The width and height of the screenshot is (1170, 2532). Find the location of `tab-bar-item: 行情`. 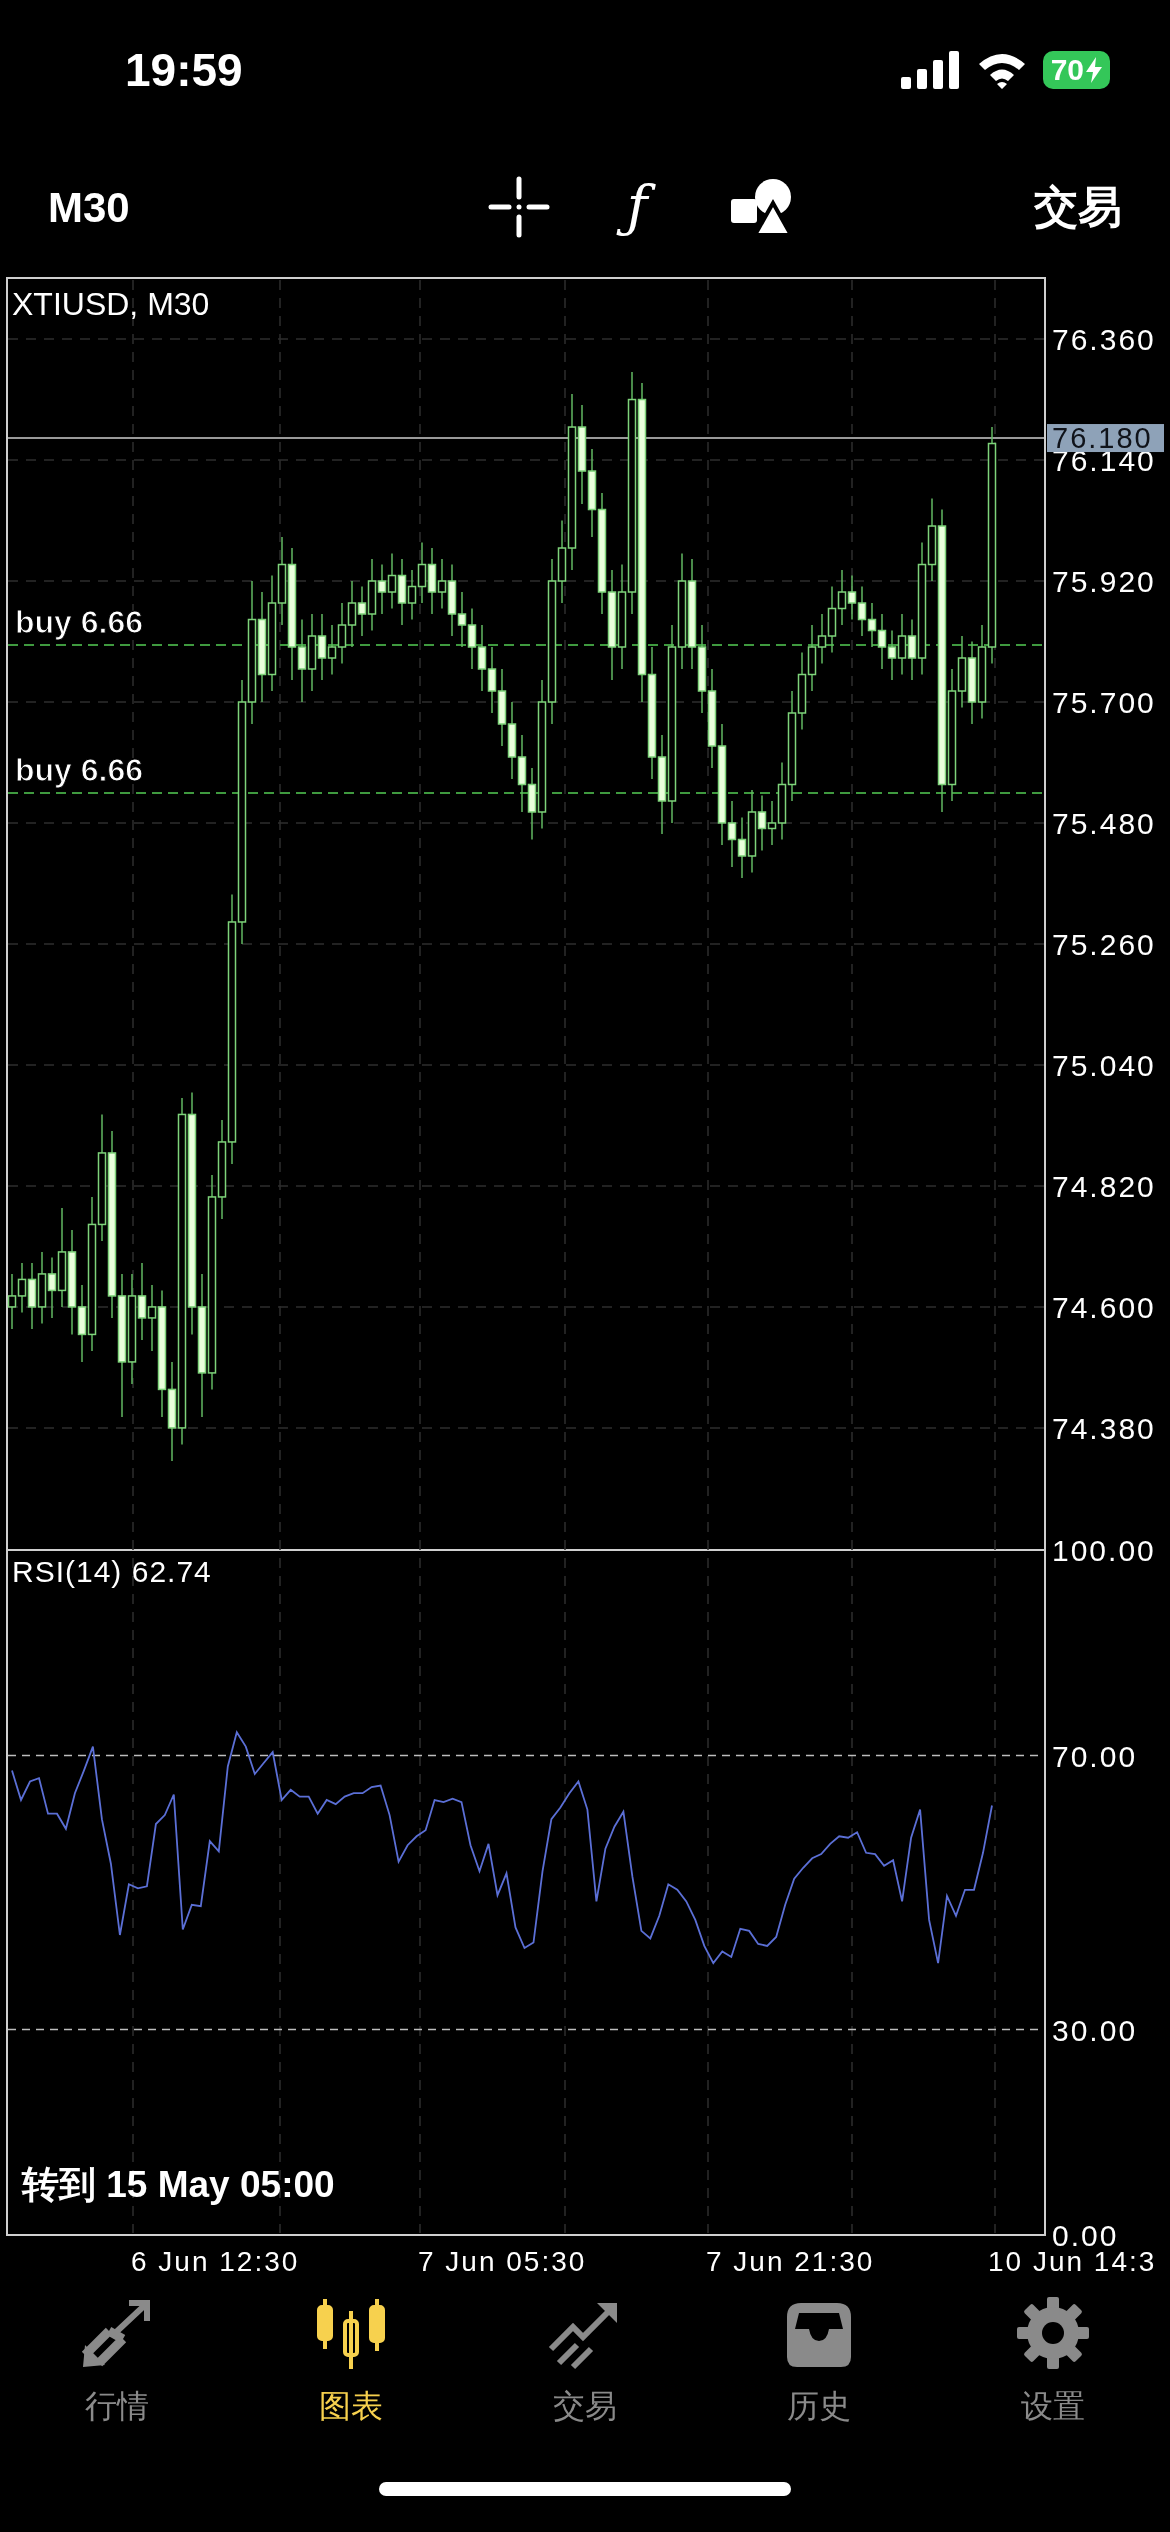

tab-bar-item: 行情 is located at coordinates (117, 2360).